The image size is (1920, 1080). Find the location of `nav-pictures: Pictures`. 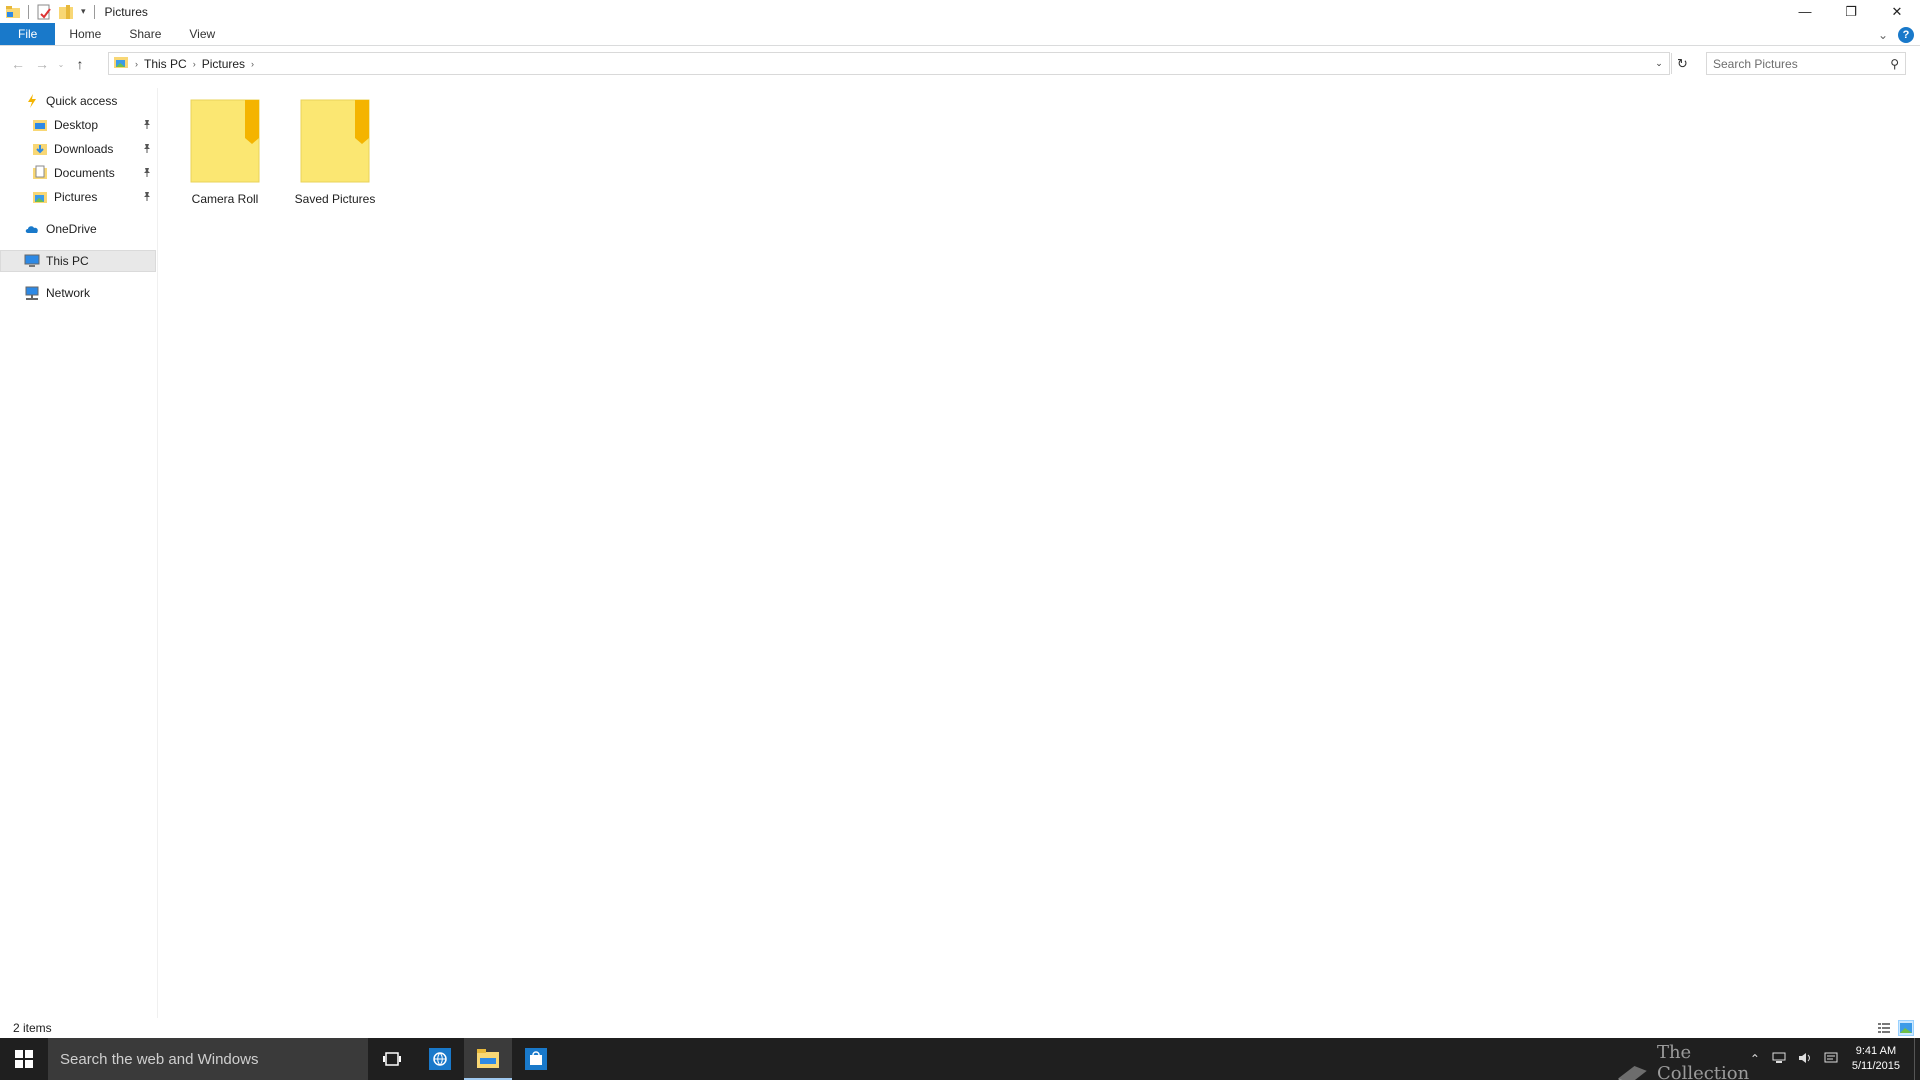

nav-pictures: Pictures is located at coordinates (95, 197).